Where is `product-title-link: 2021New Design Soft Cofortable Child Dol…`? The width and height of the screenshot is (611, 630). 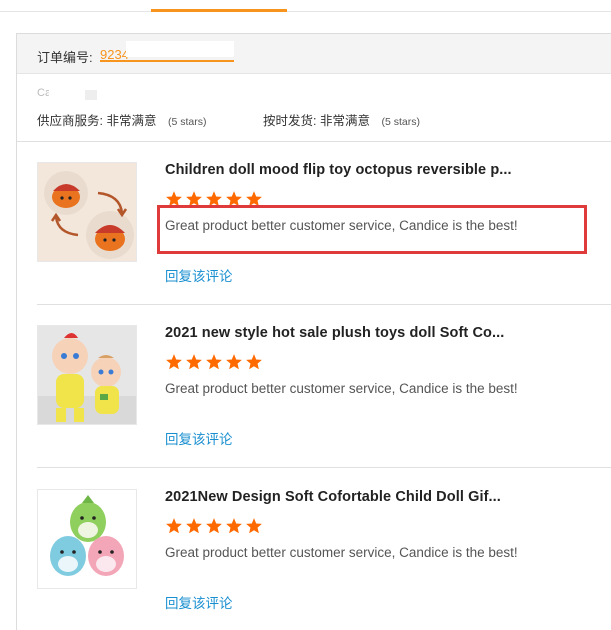 product-title-link: 2021New Design Soft Cofortable Child Dol… is located at coordinates (333, 497).